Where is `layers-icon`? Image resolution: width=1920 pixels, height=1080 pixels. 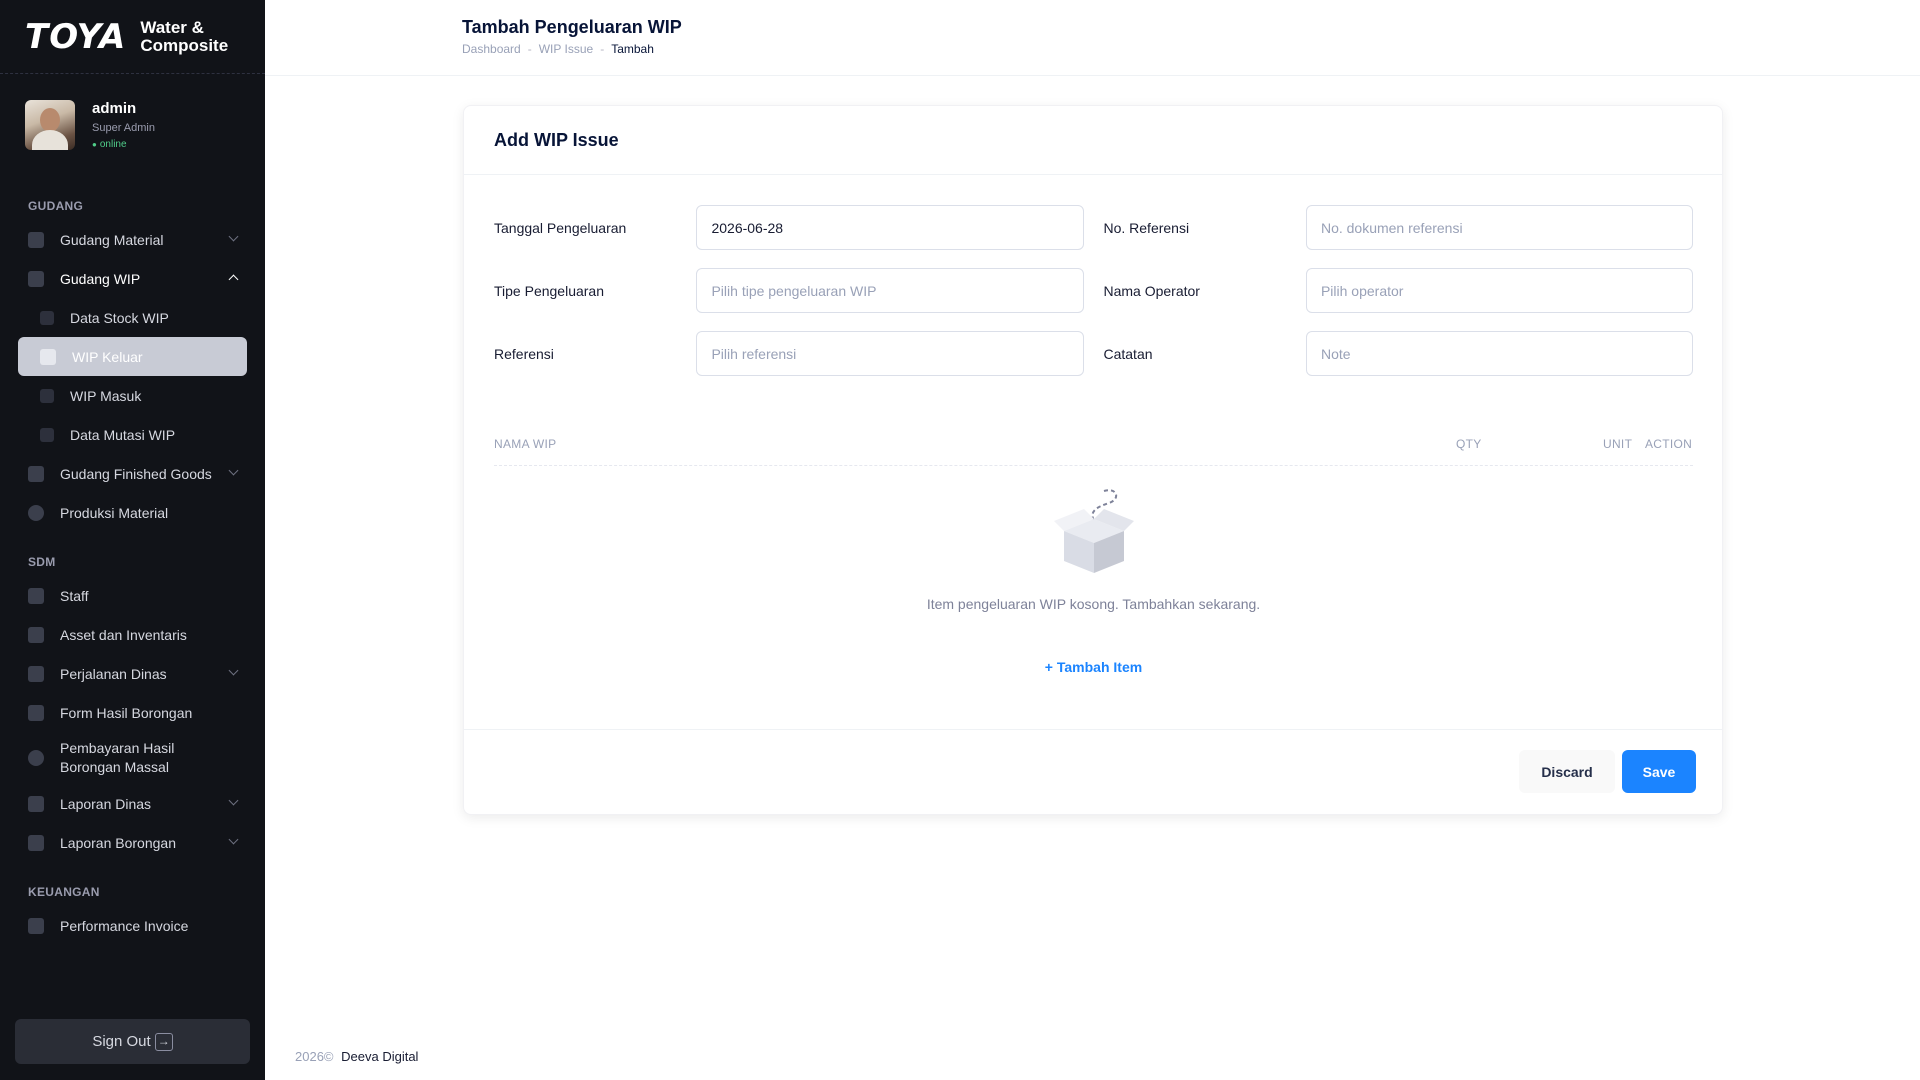 layers-icon is located at coordinates (36, 634).